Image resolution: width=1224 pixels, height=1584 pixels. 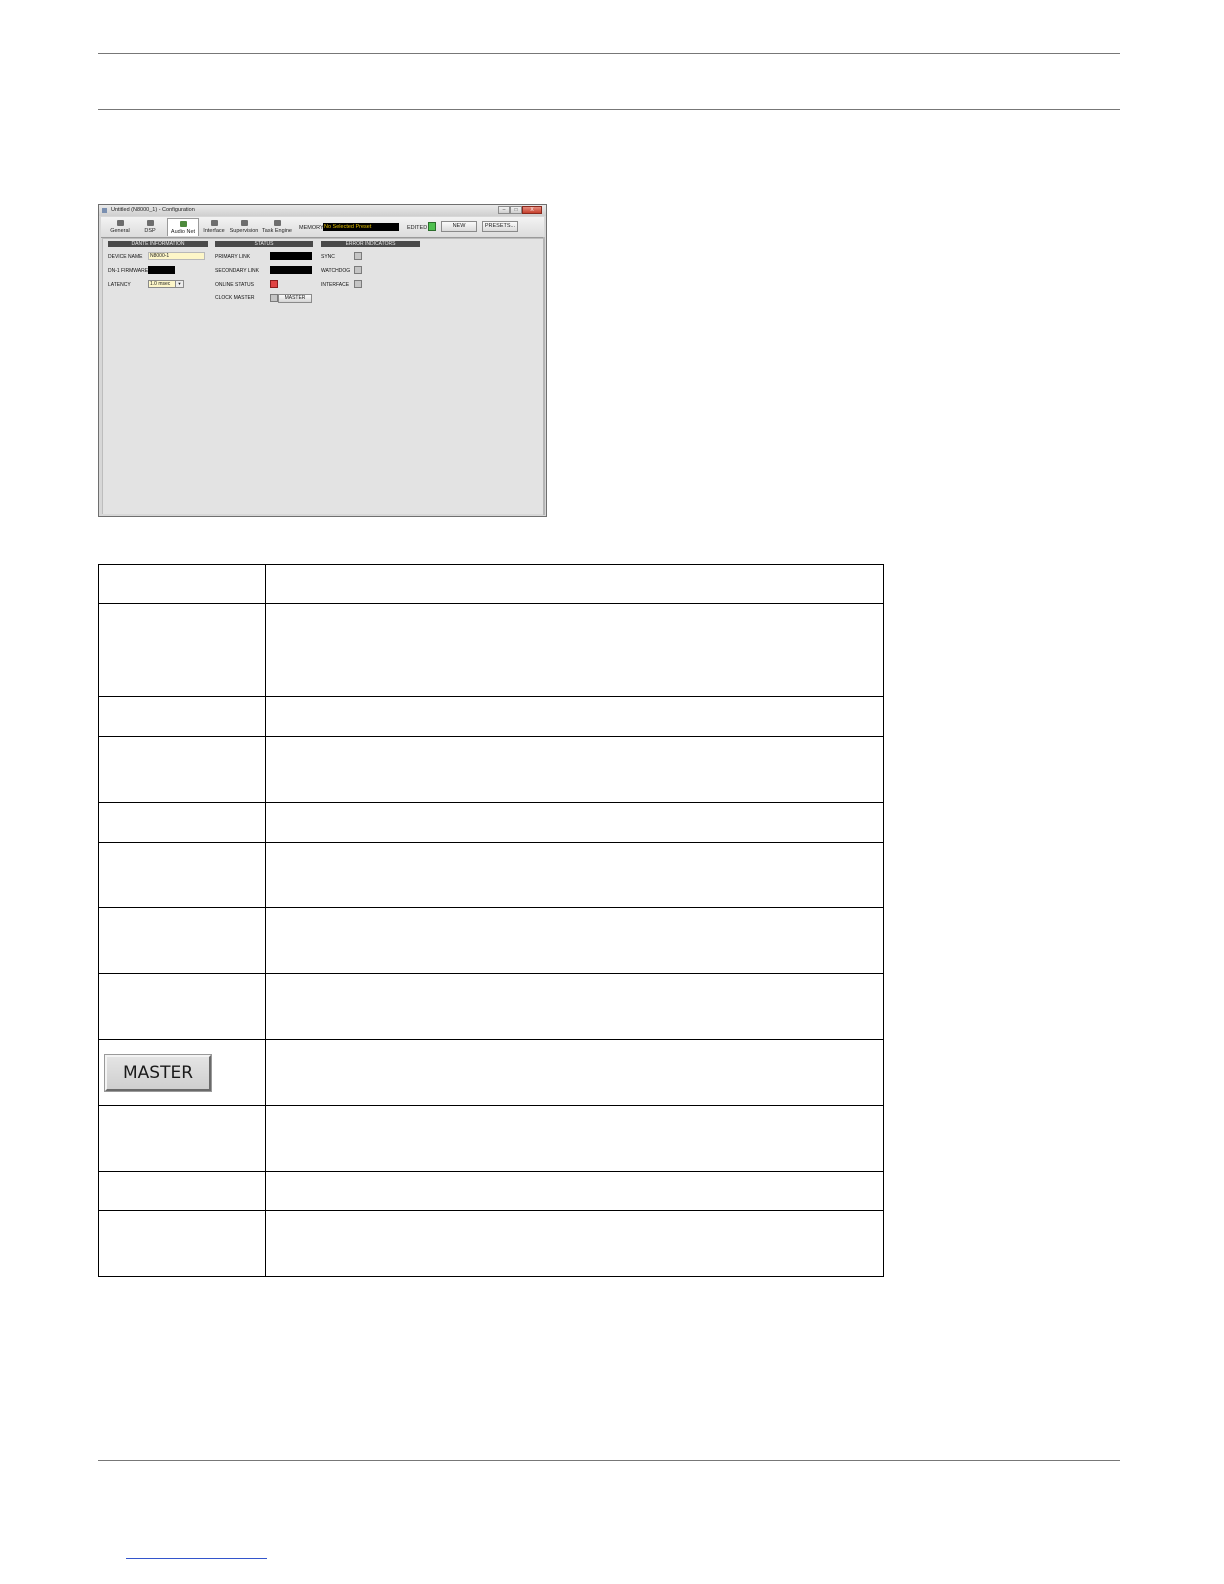 I want to click on table-cell-label: MASTER, so click(x=182, y=1072).